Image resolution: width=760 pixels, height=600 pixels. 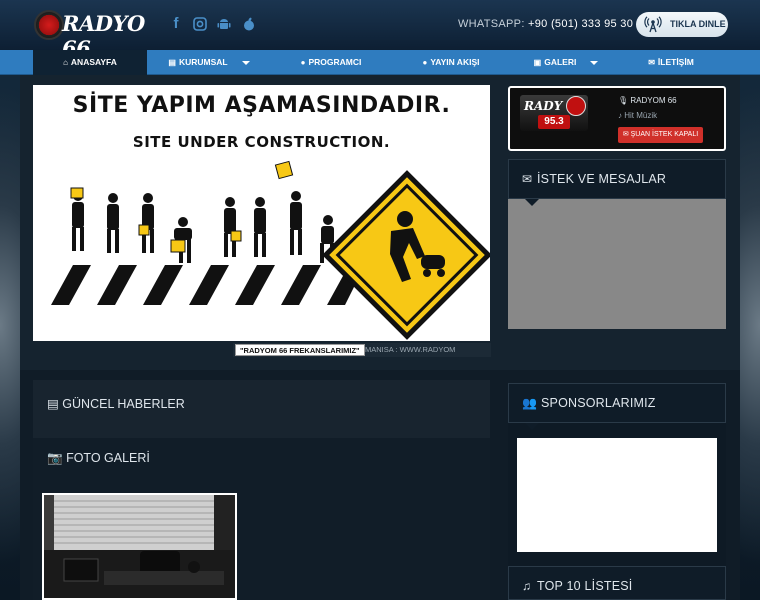 I want to click on nav-item-home: ⌂ ANASAYFA, so click(x=90, y=62).